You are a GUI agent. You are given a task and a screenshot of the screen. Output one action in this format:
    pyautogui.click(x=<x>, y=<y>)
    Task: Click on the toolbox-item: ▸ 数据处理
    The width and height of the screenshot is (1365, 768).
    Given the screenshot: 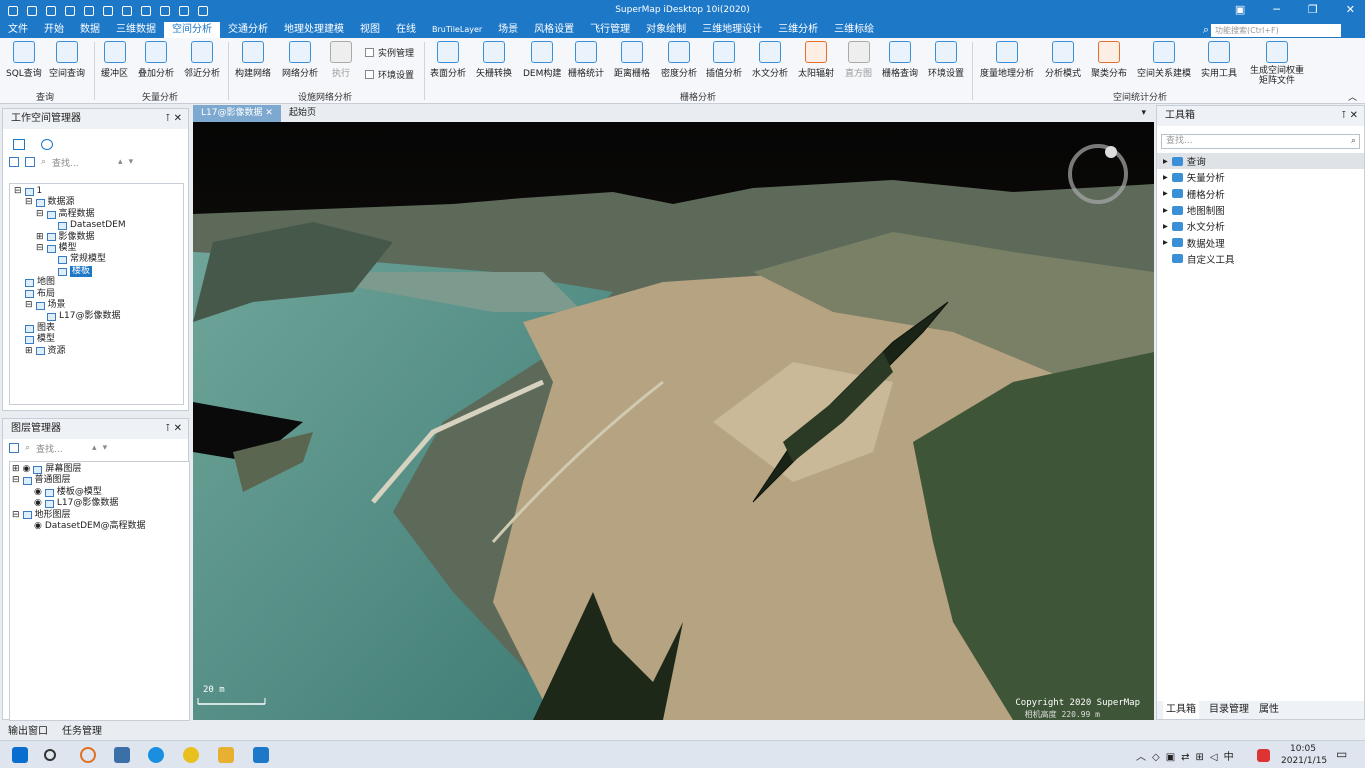 What is the action you would take?
    pyautogui.click(x=1260, y=242)
    